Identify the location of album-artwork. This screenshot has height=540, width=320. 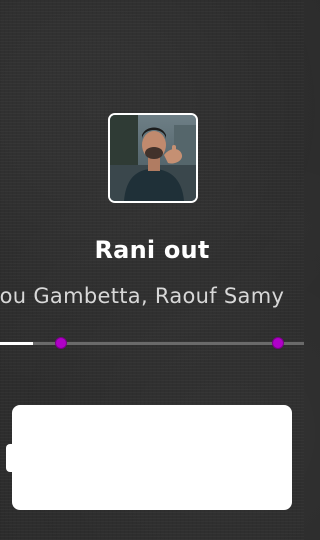
(153, 158).